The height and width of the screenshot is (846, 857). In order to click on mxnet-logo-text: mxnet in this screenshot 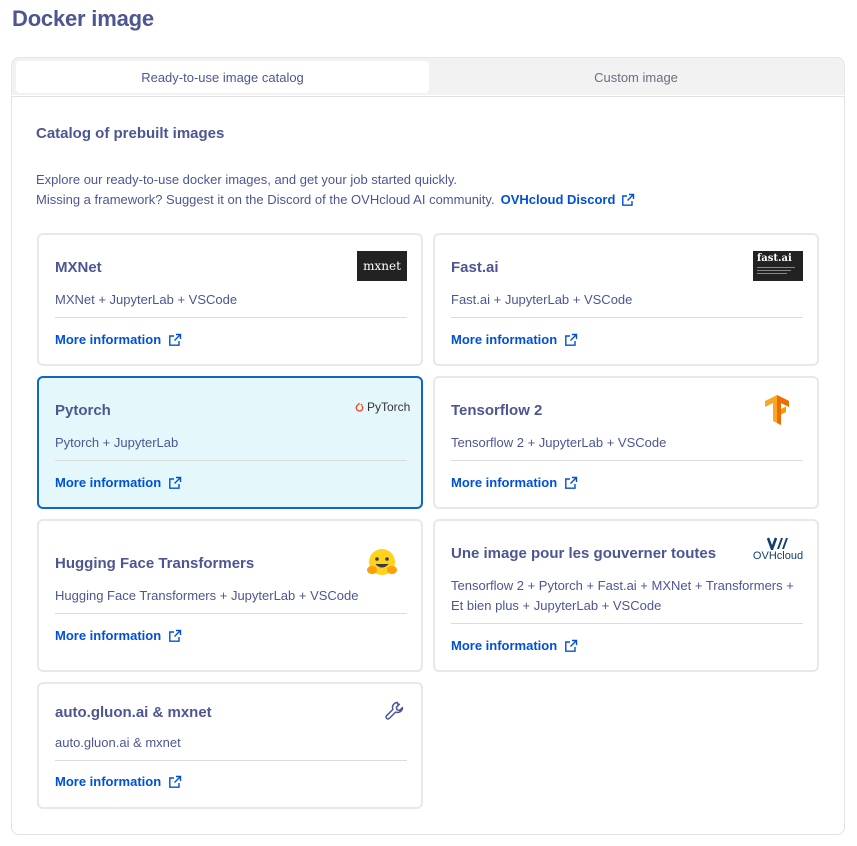, I will do `click(382, 266)`.